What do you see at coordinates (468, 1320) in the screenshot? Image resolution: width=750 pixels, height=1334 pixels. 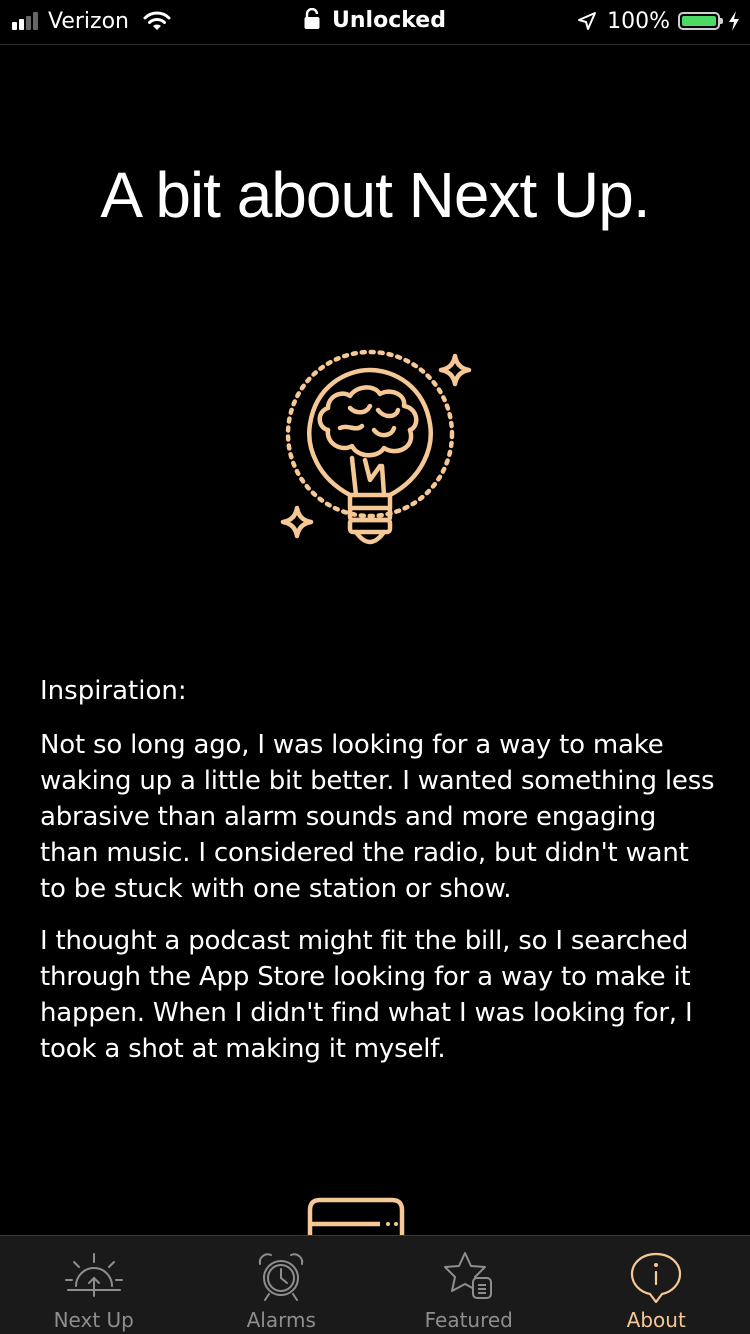 I see `tab-label: Featured` at bounding box center [468, 1320].